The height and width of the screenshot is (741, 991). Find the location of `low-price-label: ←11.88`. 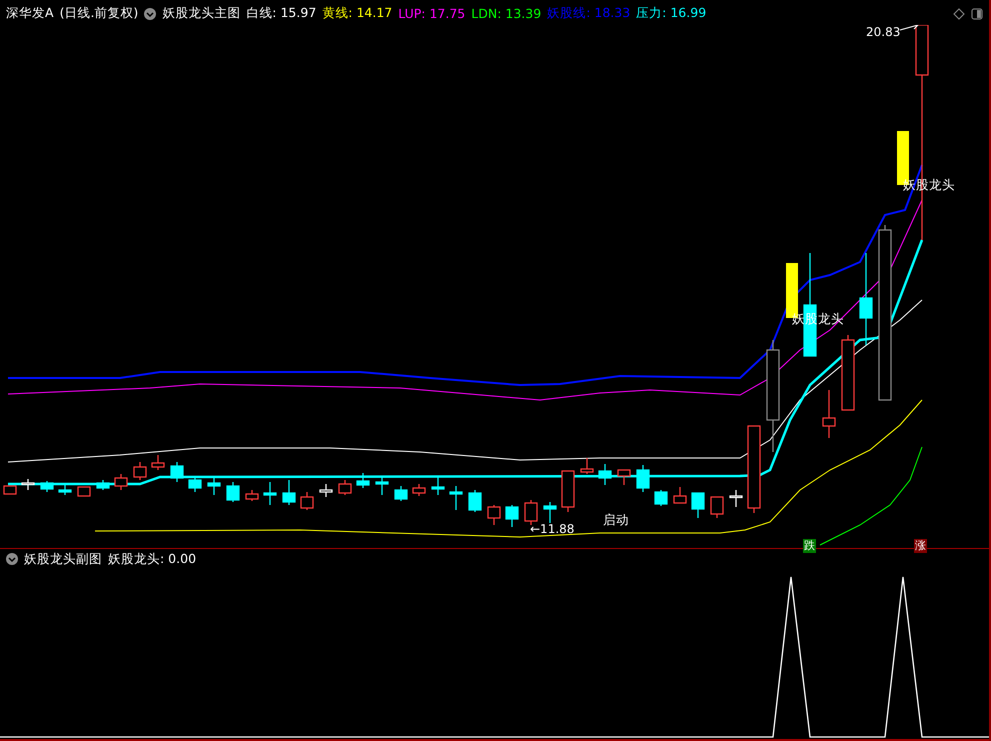

low-price-label: ←11.88 is located at coordinates (552, 529).